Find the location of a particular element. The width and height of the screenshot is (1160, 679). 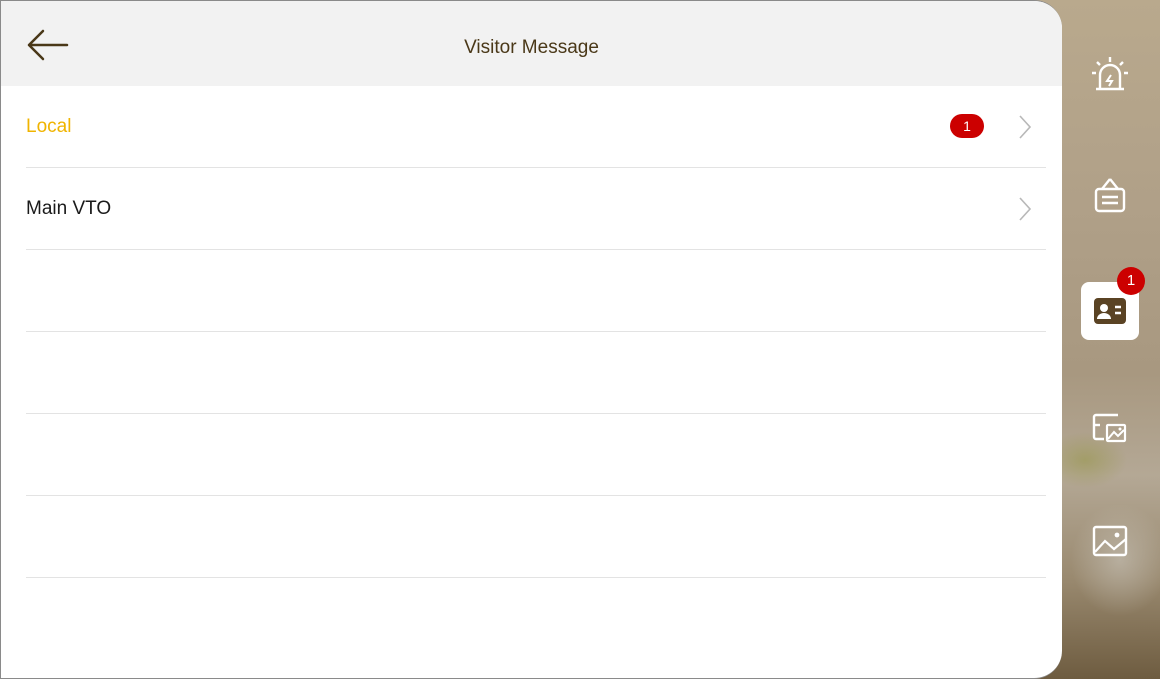

snapshot-gallery-icon is located at coordinates (1109, 428).